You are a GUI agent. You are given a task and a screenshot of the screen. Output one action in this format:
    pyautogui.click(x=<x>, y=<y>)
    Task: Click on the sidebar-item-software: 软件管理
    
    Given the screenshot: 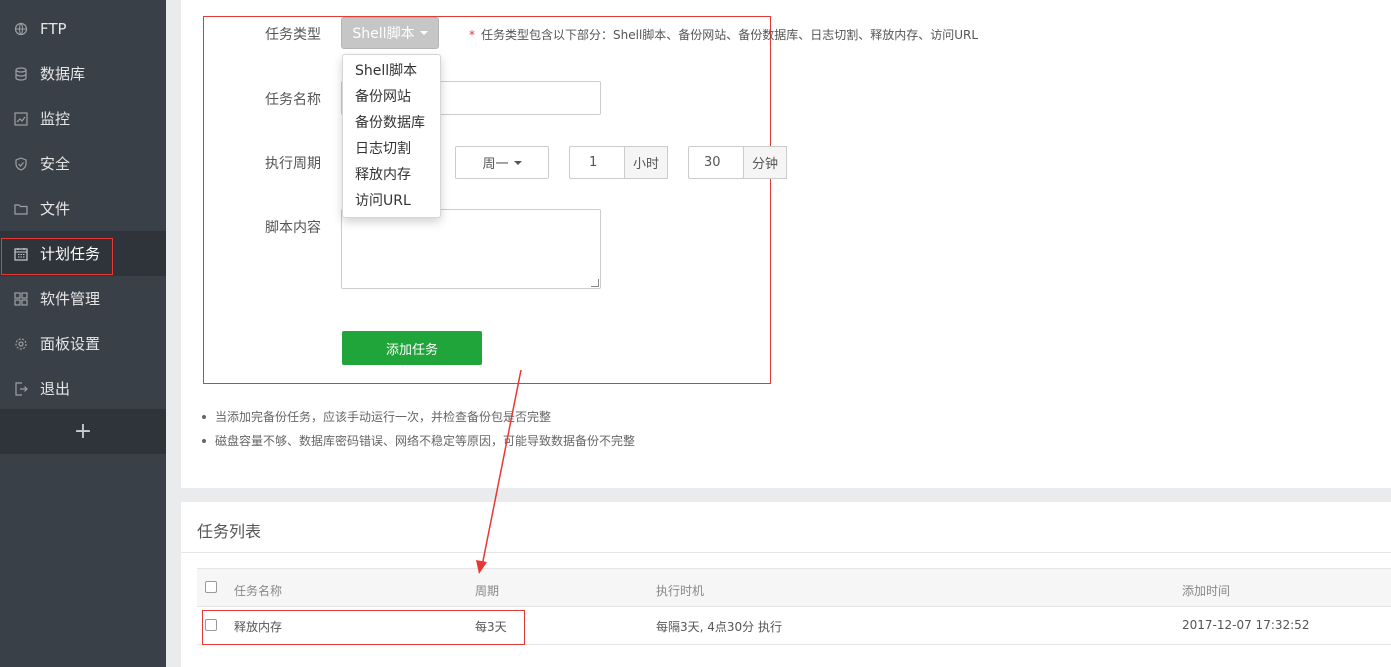 What is the action you would take?
    pyautogui.click(x=83, y=298)
    